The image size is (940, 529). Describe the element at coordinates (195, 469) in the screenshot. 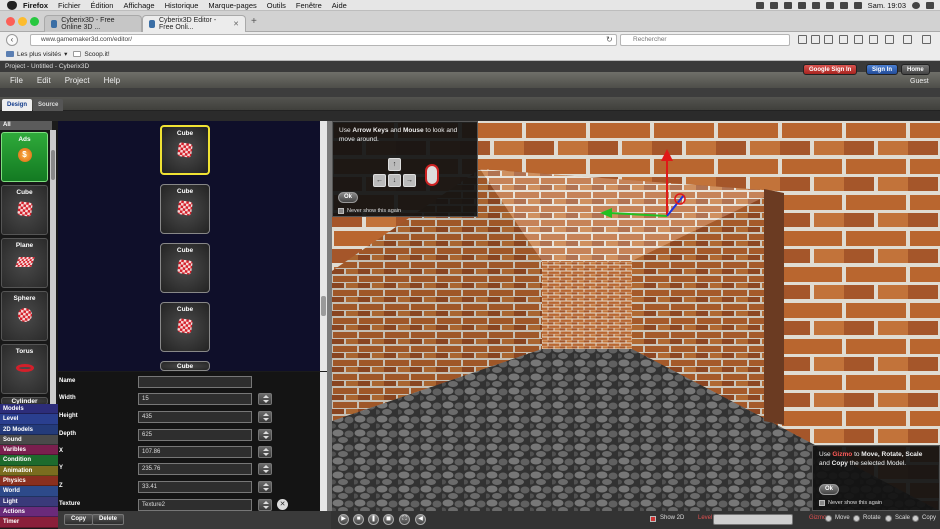

I see `property-y-input: 235.76` at that location.